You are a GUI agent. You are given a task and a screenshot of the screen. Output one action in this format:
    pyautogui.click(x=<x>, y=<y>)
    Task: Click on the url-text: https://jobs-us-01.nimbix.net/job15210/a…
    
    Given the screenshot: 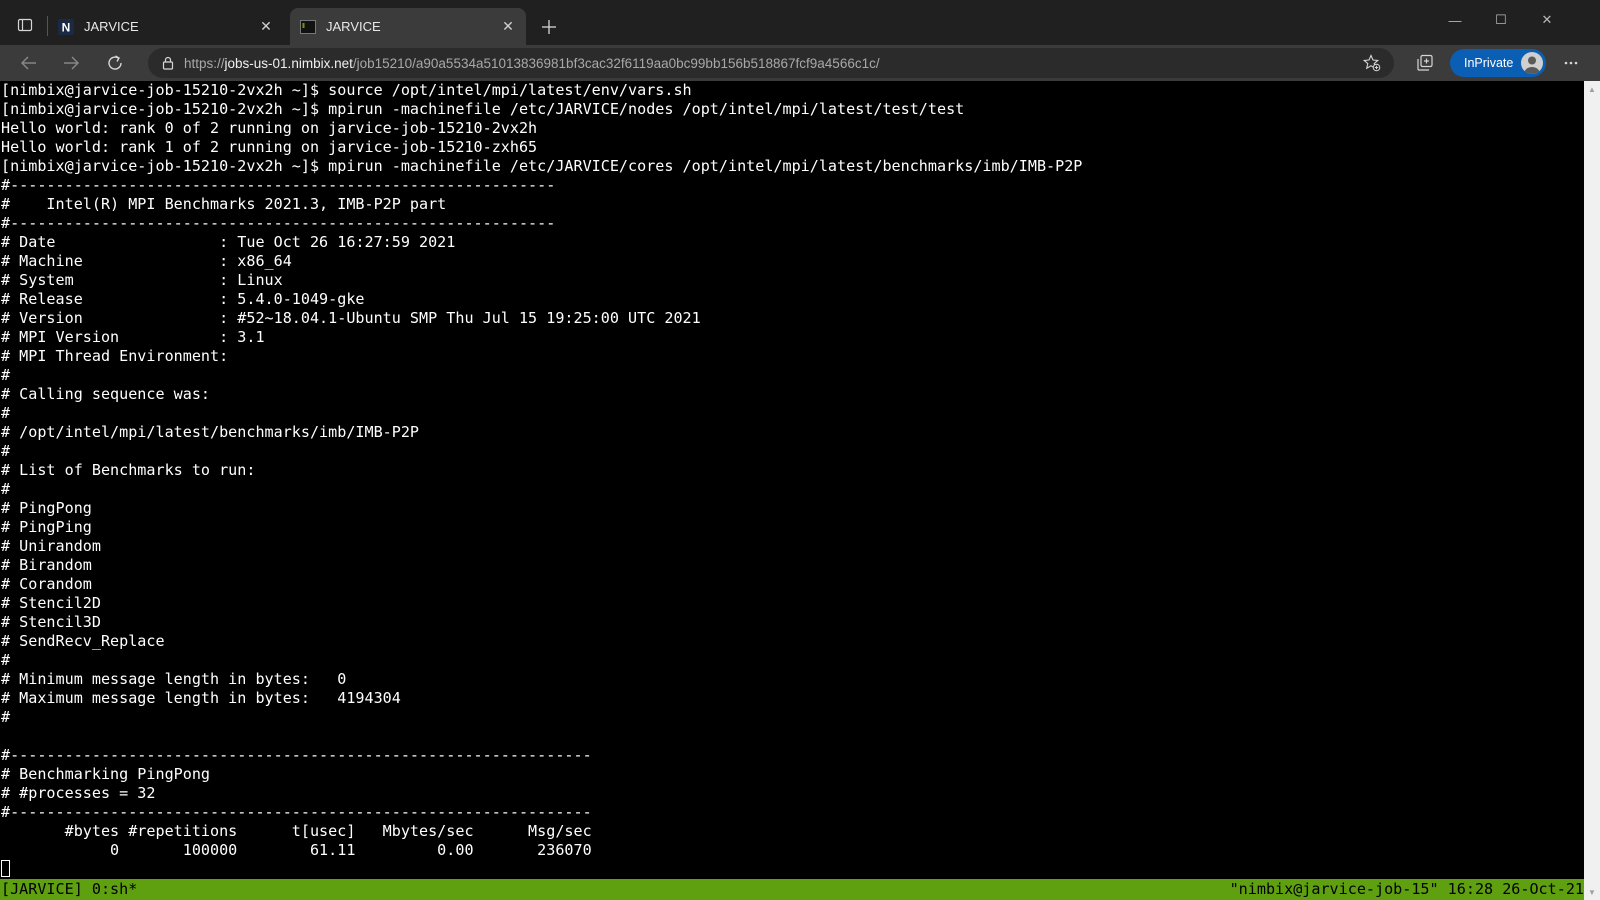 What is the action you would take?
    pyautogui.click(x=532, y=63)
    